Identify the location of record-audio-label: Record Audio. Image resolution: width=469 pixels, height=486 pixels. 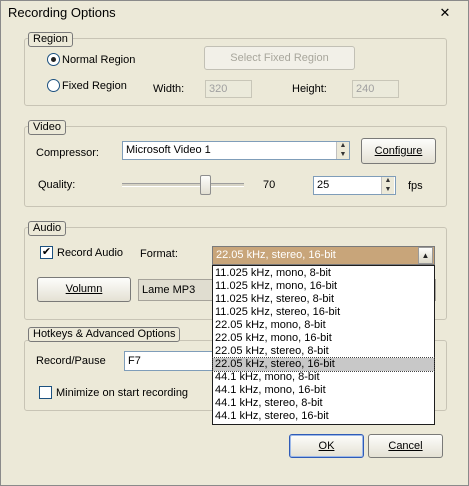
(90, 253).